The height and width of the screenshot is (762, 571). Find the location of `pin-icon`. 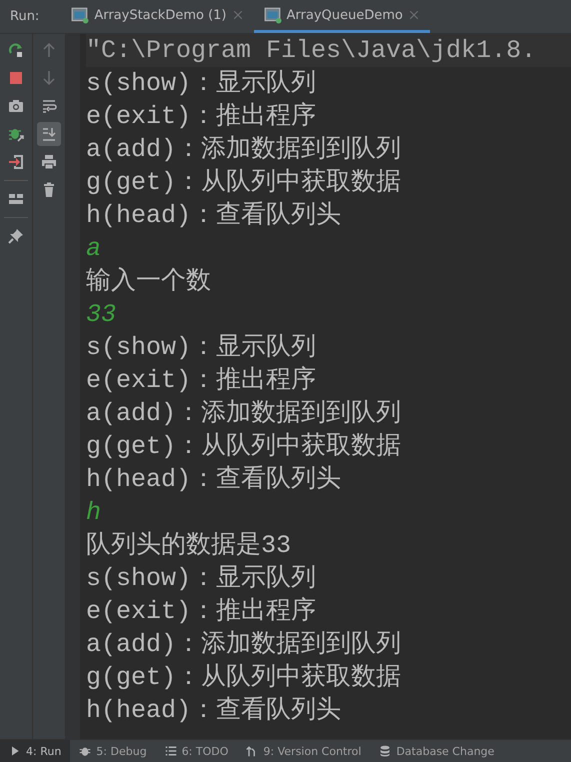

pin-icon is located at coordinates (16, 236).